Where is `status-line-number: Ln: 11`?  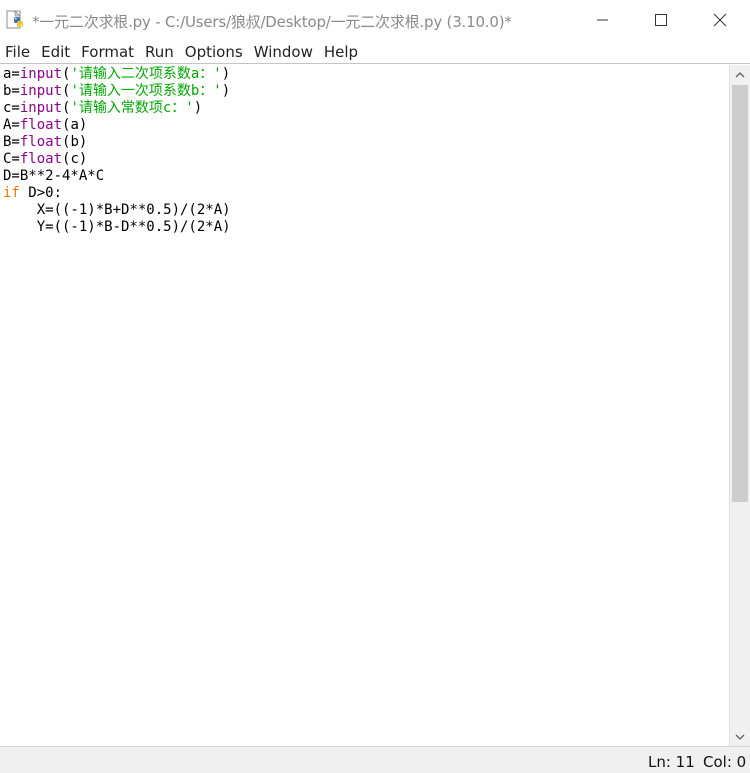 status-line-number: Ln: 11 is located at coordinates (671, 762).